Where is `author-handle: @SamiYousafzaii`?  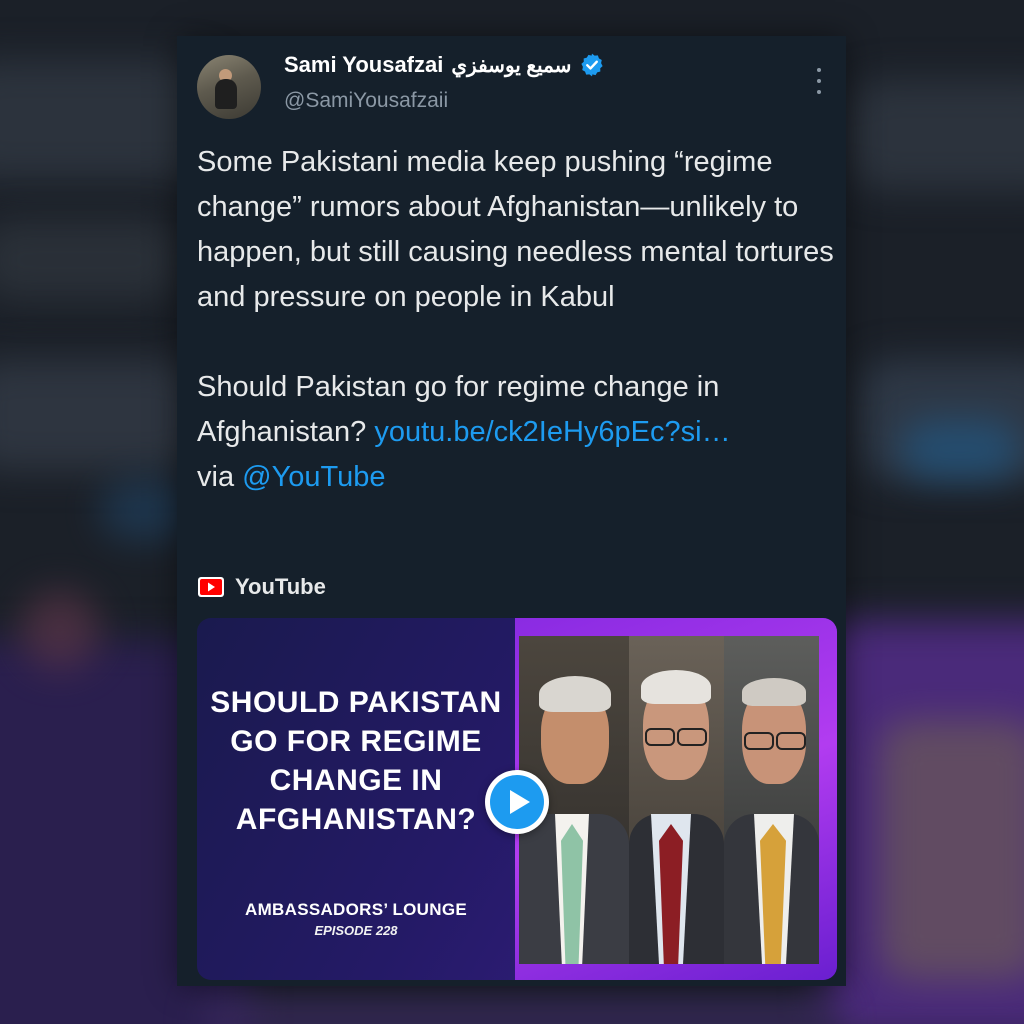 author-handle: @SamiYousafzaii is located at coordinates (366, 101).